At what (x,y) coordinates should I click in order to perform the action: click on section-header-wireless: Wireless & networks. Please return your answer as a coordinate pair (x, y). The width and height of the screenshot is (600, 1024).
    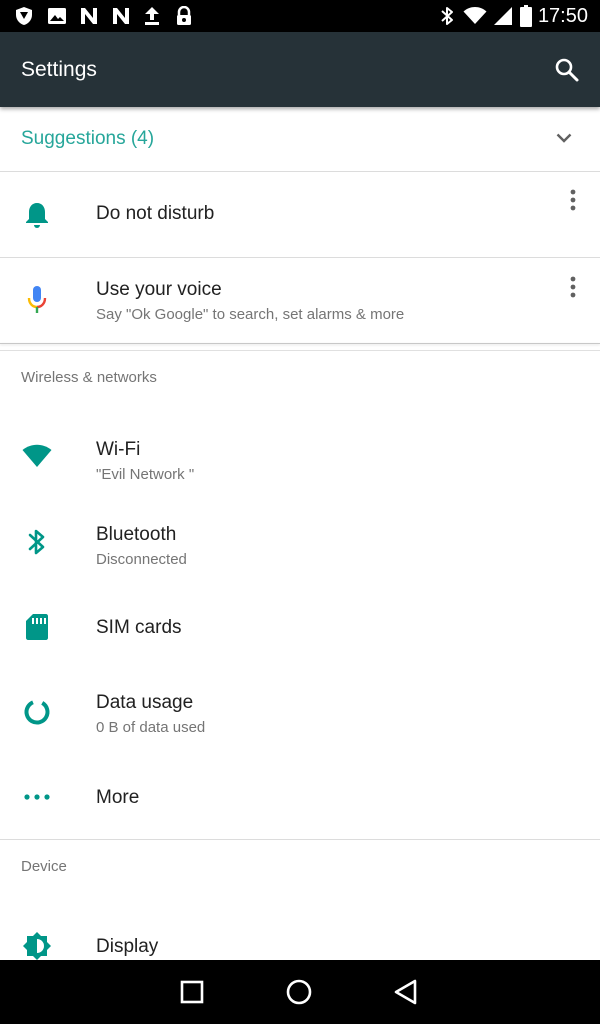
    Looking at the image, I should click on (89, 377).